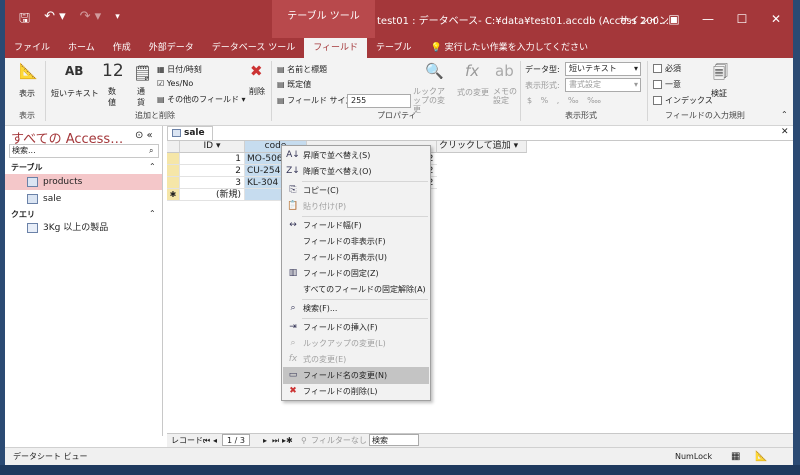  Describe the element at coordinates (667, 68) in the screenshot. I see `required-checkbox: 必須` at that location.